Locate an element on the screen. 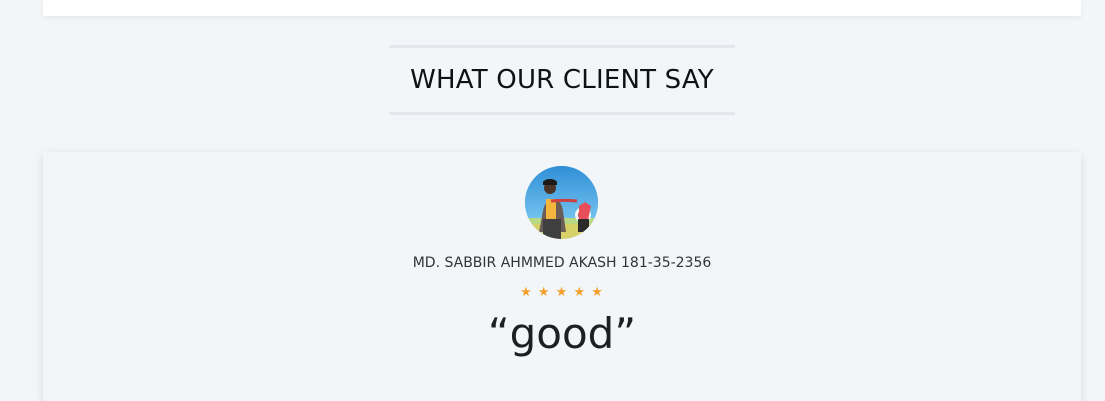  section-title: WHAT OUR CLIENT SAY is located at coordinates (562, 80).